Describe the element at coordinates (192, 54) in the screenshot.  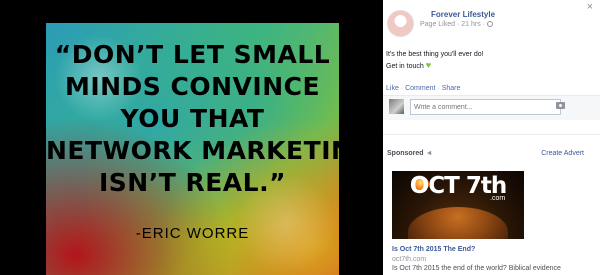
I see `quote-line: “DON’T LET SMALL` at that location.